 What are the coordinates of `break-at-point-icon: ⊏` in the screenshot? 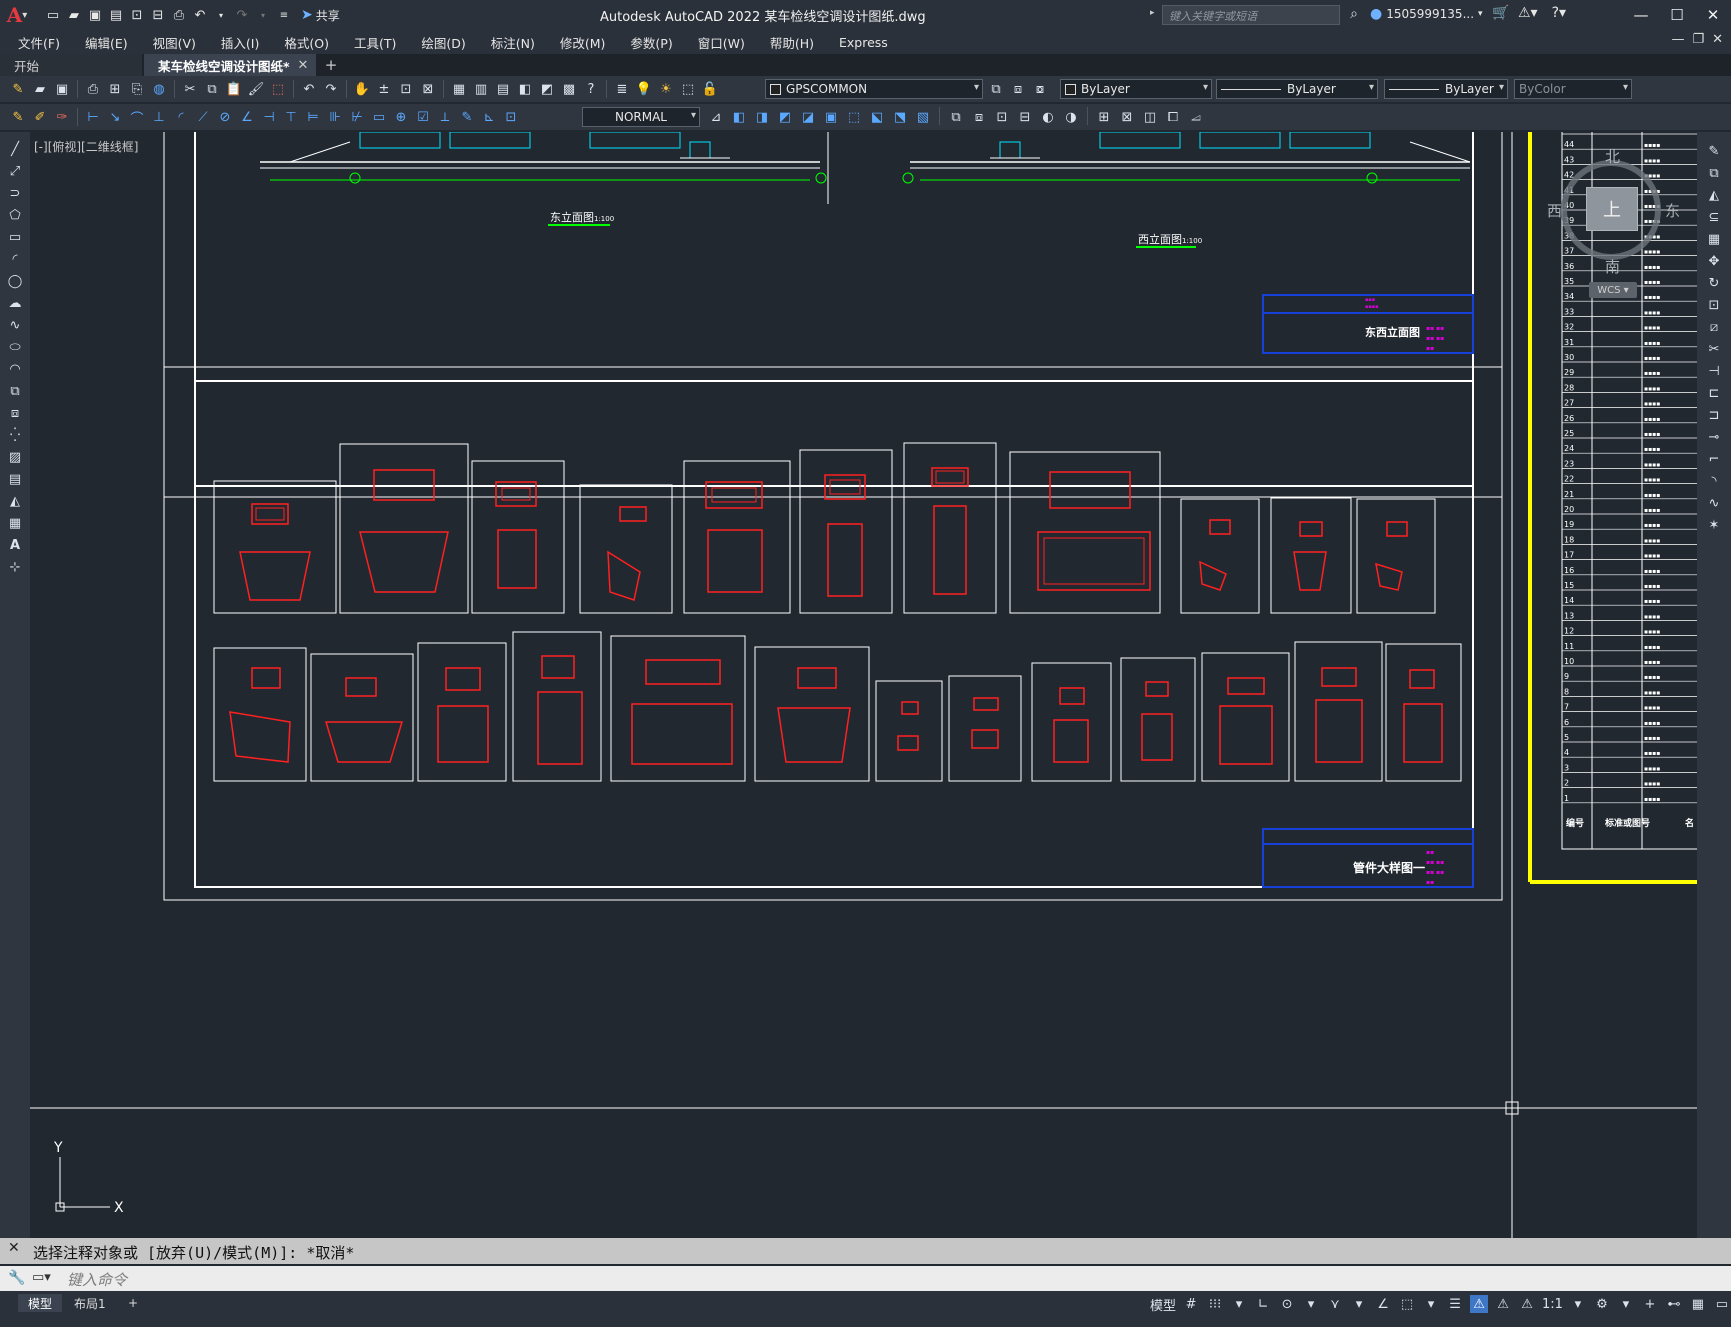 It's located at (1714, 393).